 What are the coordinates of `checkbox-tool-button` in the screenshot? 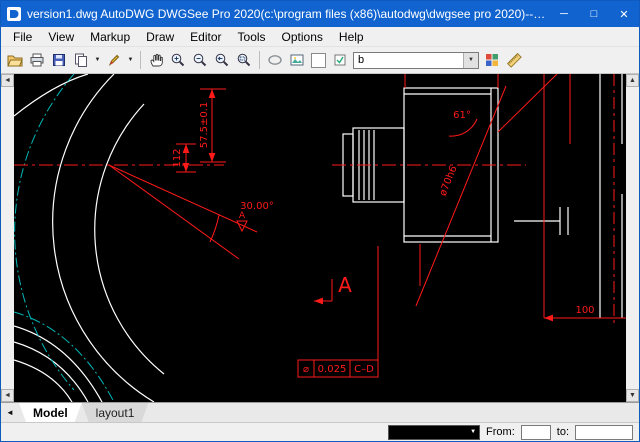 It's located at (340, 60).